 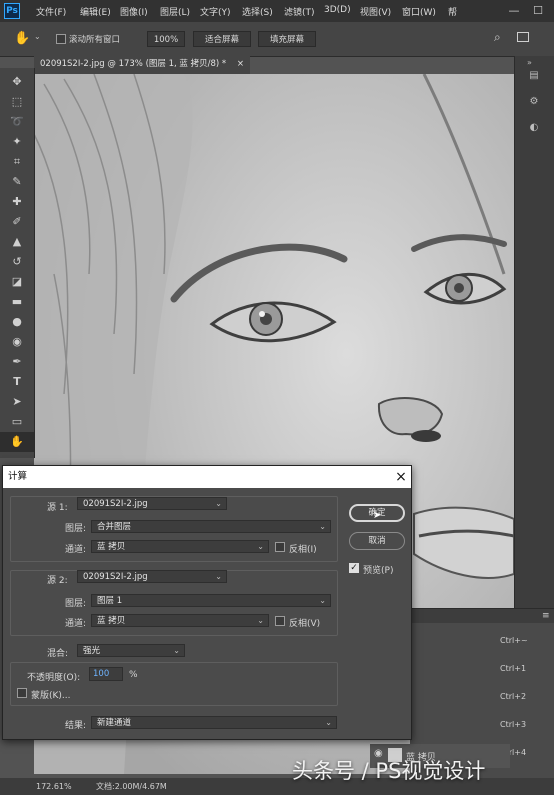 I want to click on fit-screen-button: 适合屏幕, so click(x=222, y=39).